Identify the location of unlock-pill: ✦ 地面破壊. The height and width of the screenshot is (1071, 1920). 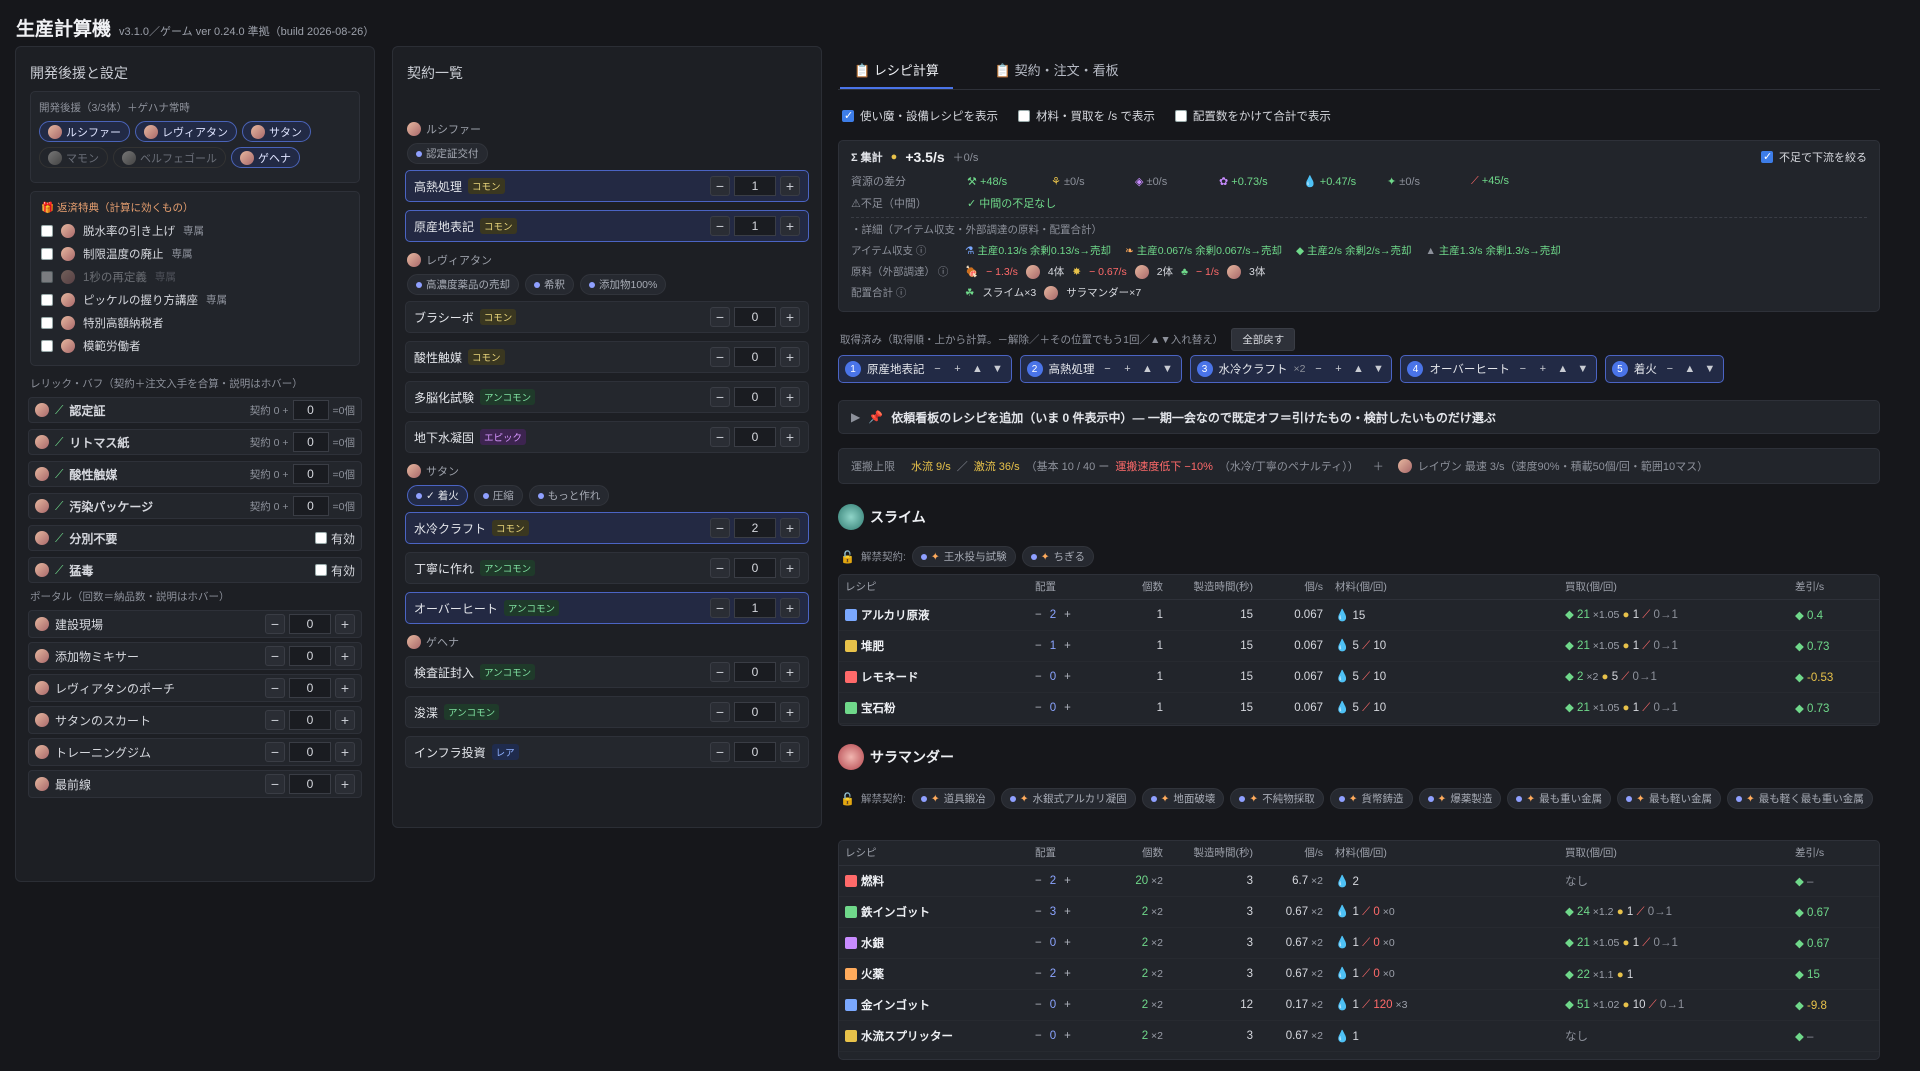
(1183, 798).